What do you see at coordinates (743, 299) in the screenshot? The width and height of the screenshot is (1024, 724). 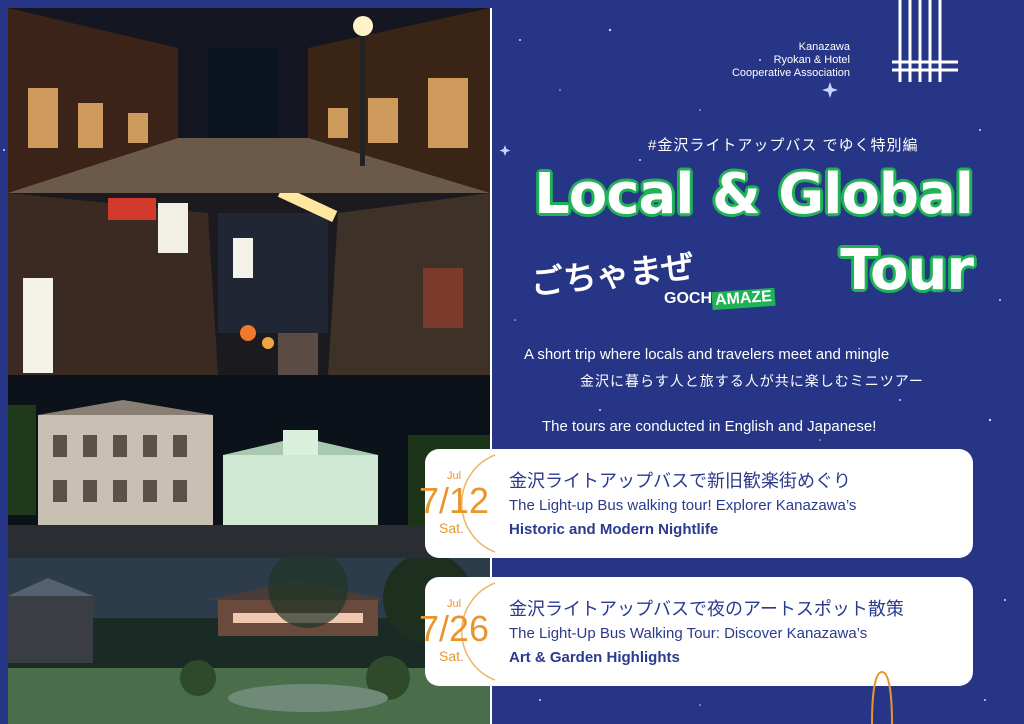 I see `gochamaze-english-highlight: AMAZE` at bounding box center [743, 299].